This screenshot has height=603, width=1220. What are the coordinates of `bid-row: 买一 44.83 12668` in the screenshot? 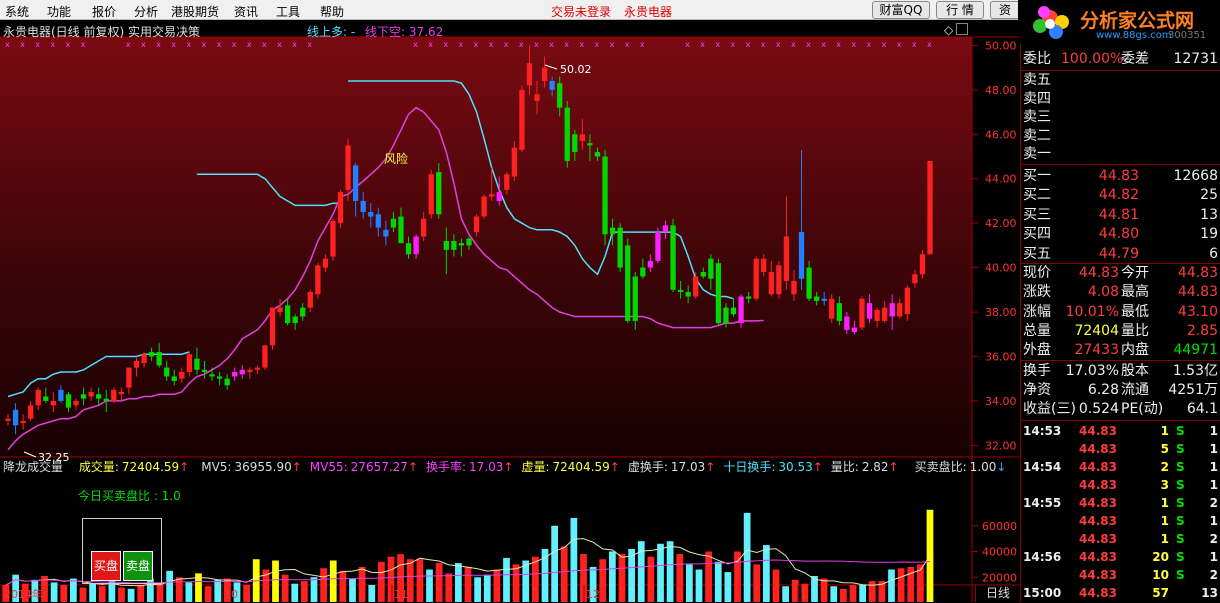 It's located at (1120, 176).